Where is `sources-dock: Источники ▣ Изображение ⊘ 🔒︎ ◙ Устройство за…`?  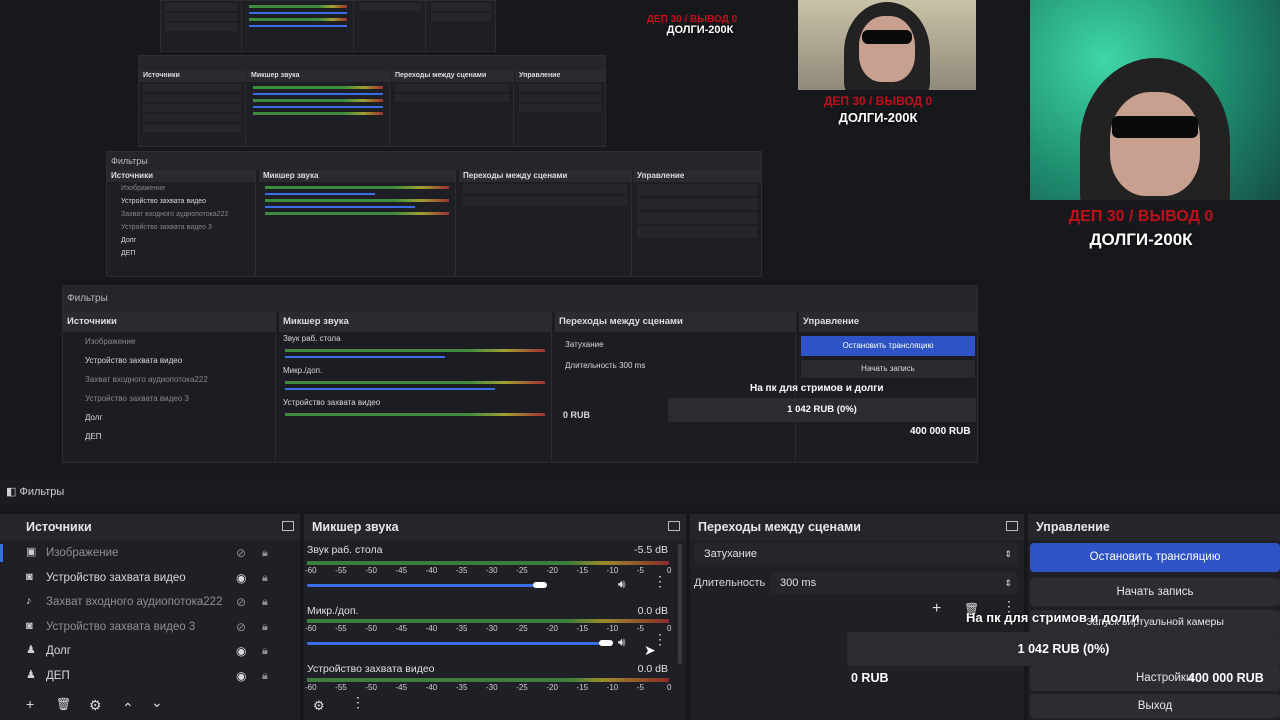
sources-dock: Источники ▣ Изображение ⊘ 🔒︎ ◙ Устройство за… is located at coordinates (150, 617).